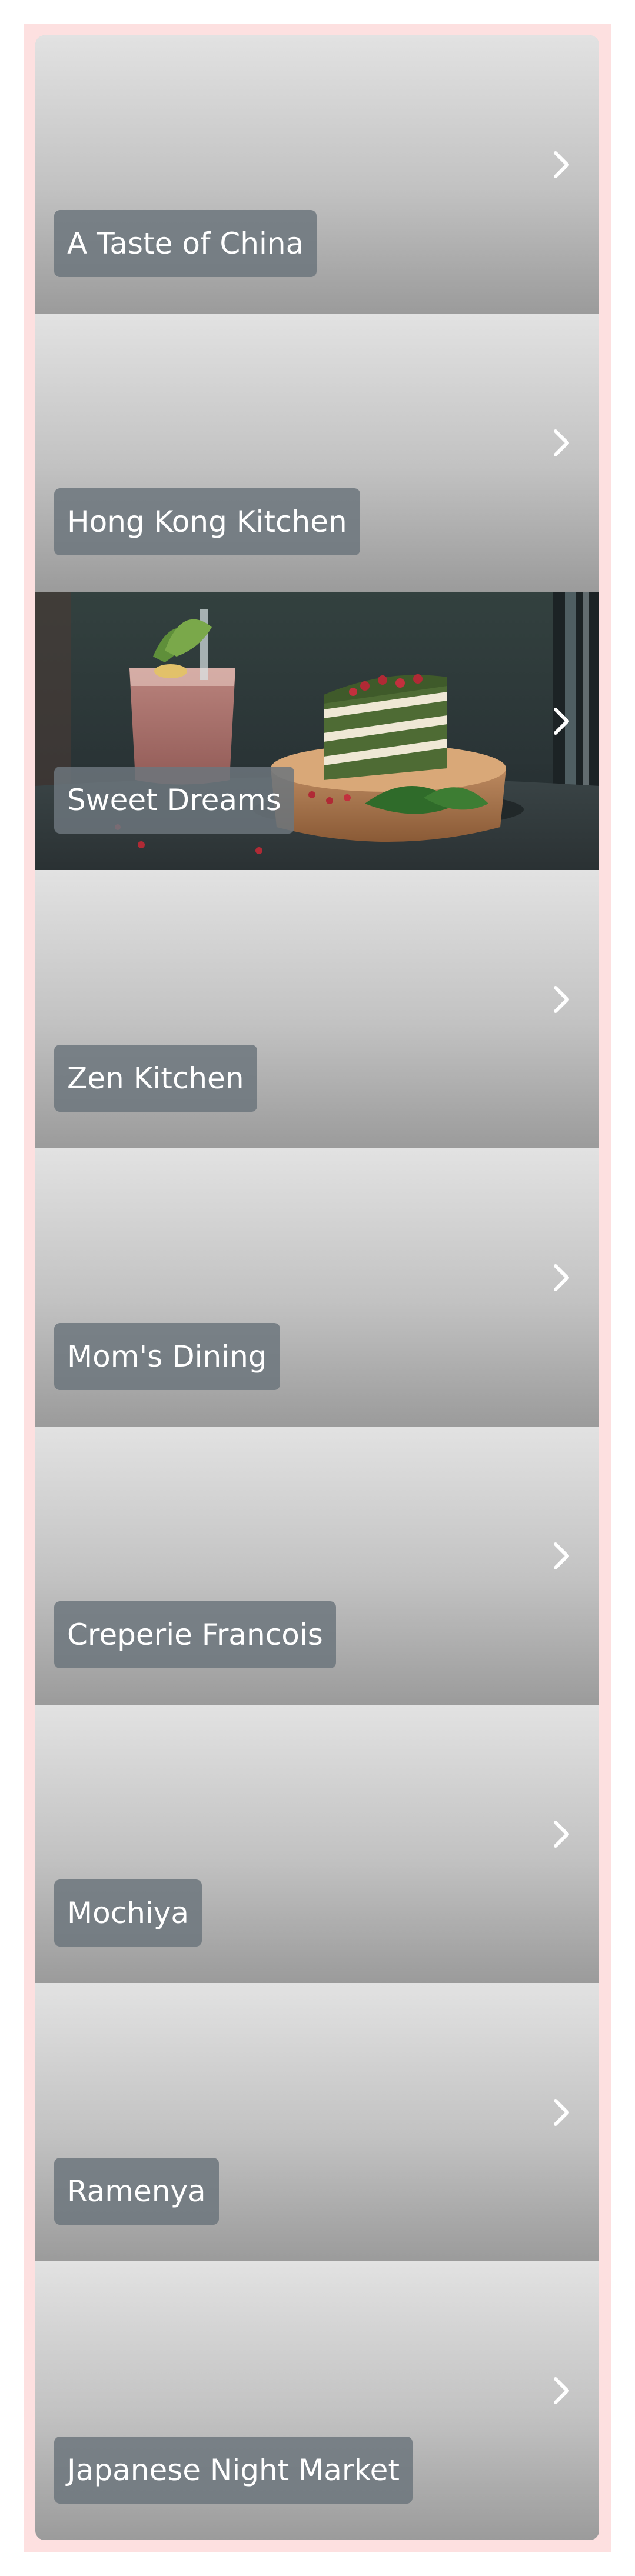 This screenshot has width=635, height=2576. Describe the element at coordinates (317, 2400) in the screenshot. I see `restaurant-card: Japanese Night Market` at that location.